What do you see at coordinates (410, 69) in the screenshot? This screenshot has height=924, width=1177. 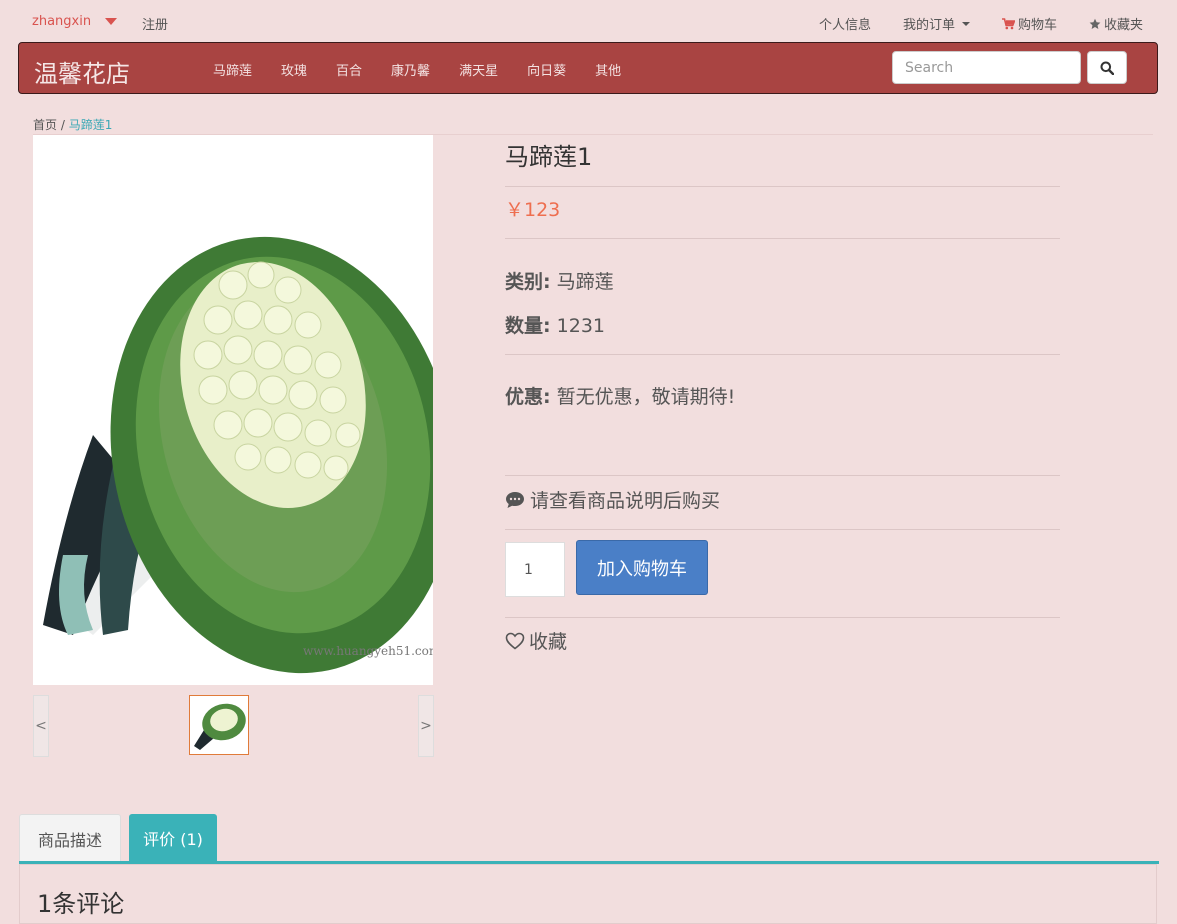 I see `nav-link-carnation: 康乃馨` at bounding box center [410, 69].